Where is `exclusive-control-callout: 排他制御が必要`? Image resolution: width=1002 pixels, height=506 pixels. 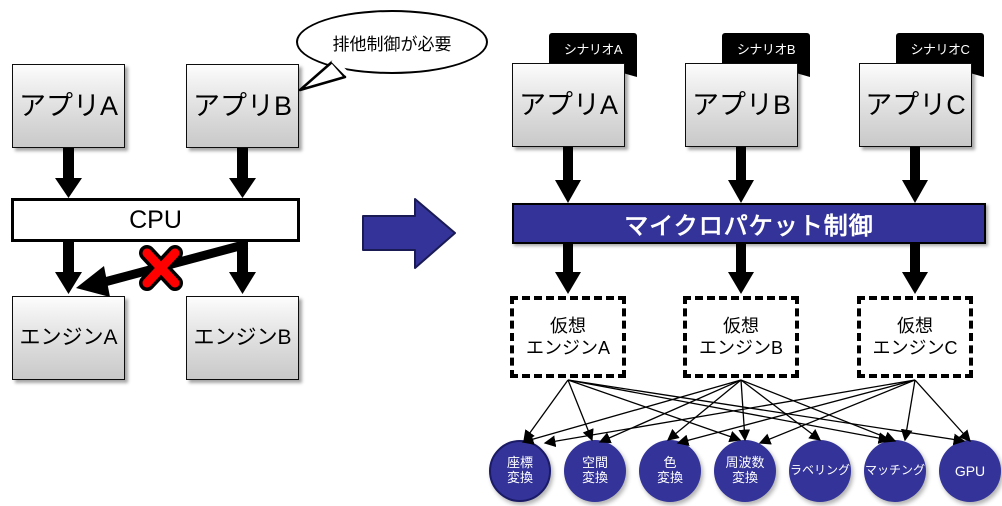
exclusive-control-callout: 排他制御が必要 is located at coordinates (392, 42).